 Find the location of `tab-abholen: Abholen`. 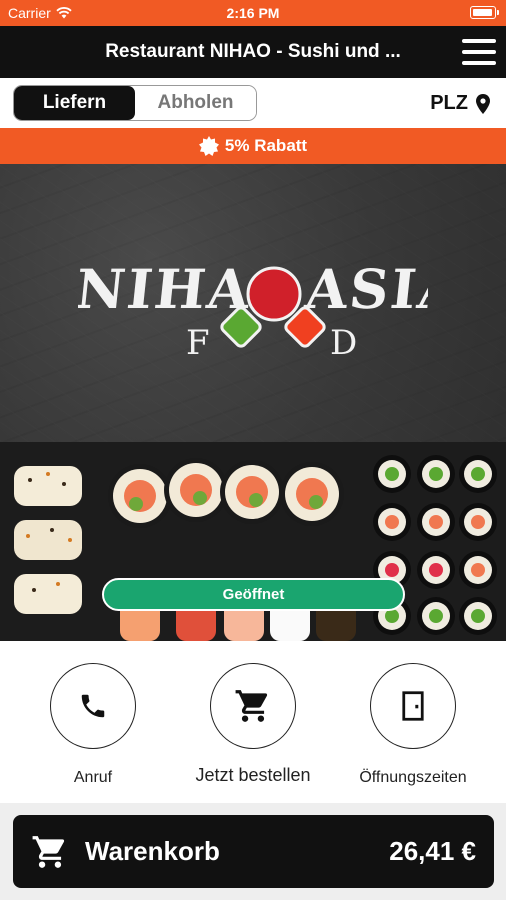

tab-abholen: Abholen is located at coordinates (195, 103).